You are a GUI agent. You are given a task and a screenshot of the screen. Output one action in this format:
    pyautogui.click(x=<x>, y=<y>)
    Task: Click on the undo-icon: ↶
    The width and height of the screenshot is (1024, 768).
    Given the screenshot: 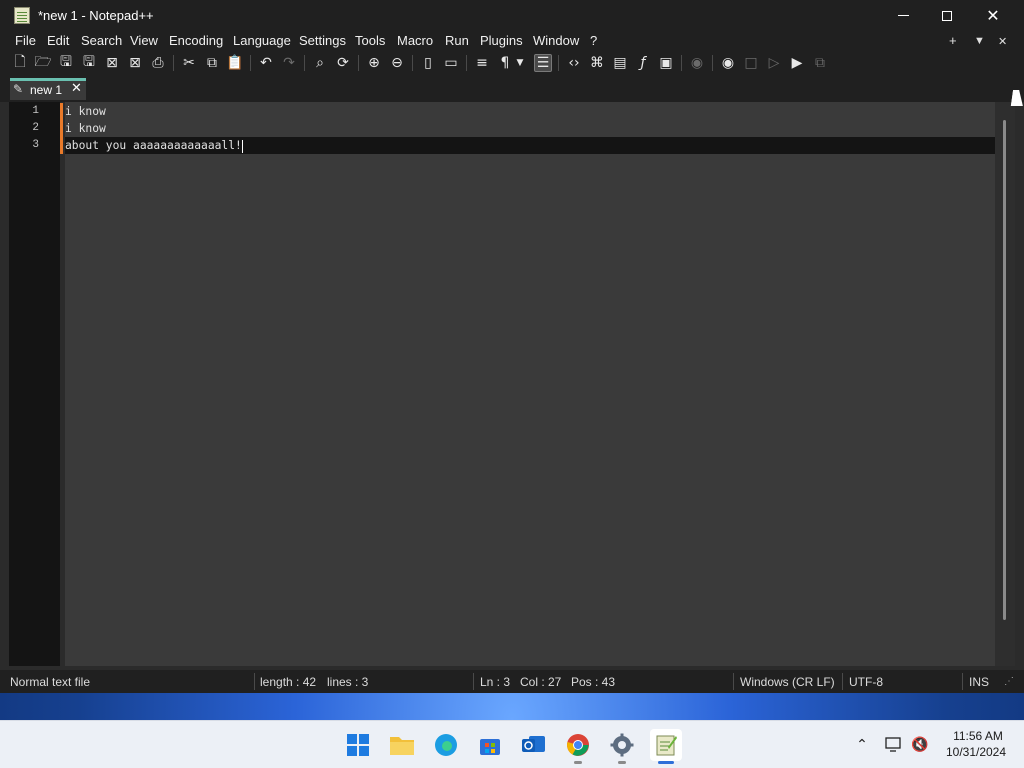 What is the action you would take?
    pyautogui.click(x=266, y=63)
    